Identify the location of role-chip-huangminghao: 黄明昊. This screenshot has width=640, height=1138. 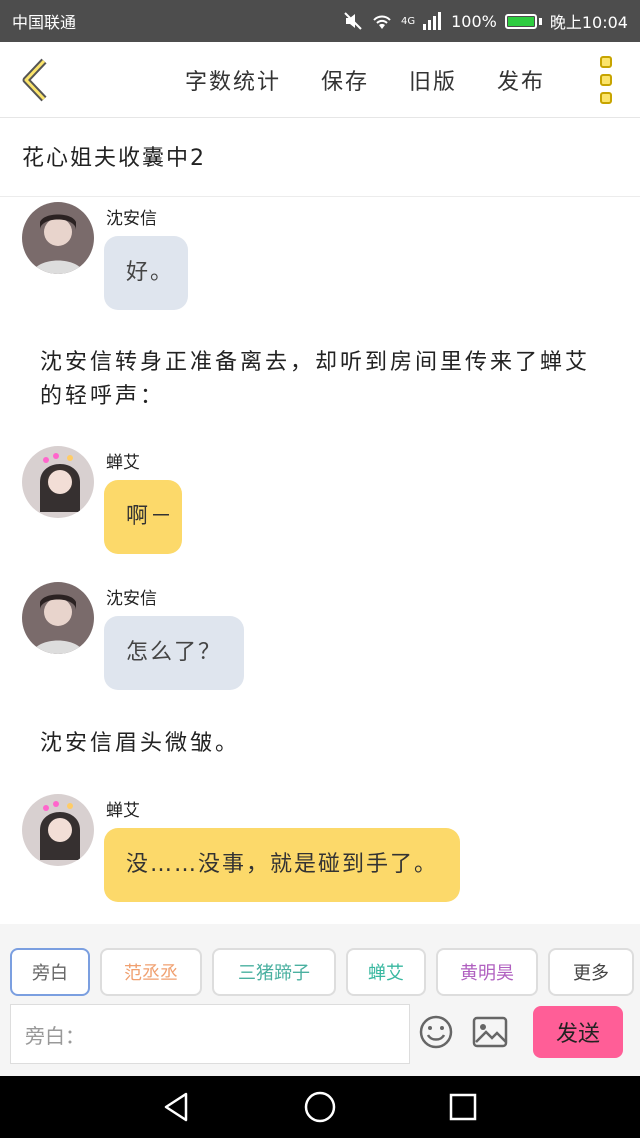
(487, 972).